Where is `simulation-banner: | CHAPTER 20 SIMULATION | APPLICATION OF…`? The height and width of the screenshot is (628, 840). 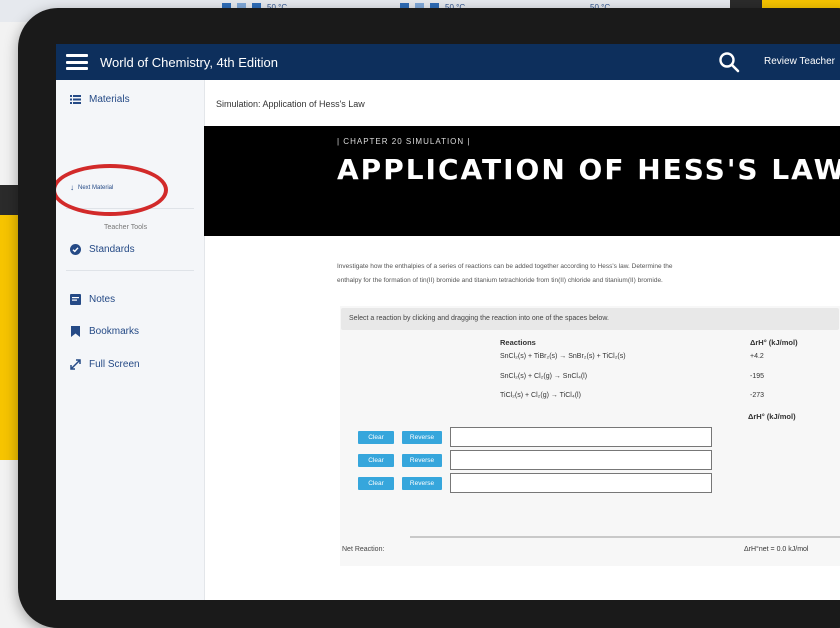 simulation-banner: | CHAPTER 20 SIMULATION | APPLICATION OF… is located at coordinates (522, 181).